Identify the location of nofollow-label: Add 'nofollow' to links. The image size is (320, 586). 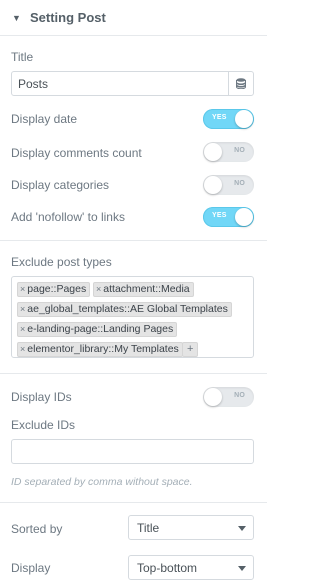
(68, 217).